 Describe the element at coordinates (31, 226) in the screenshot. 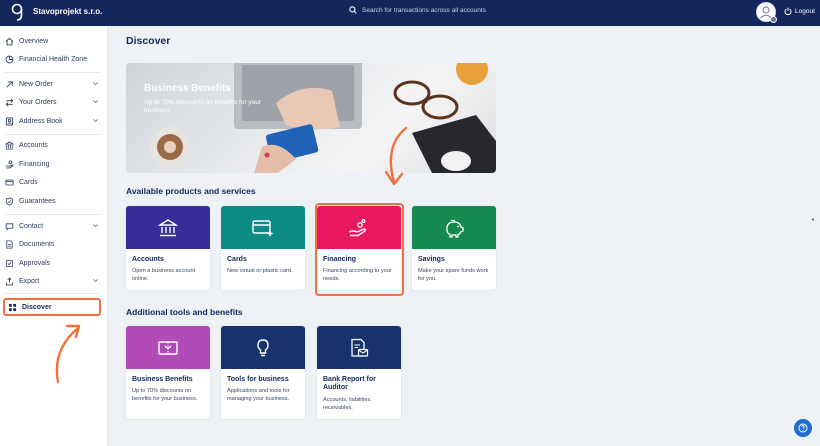

I see `sidebar-item-label: Contact` at that location.